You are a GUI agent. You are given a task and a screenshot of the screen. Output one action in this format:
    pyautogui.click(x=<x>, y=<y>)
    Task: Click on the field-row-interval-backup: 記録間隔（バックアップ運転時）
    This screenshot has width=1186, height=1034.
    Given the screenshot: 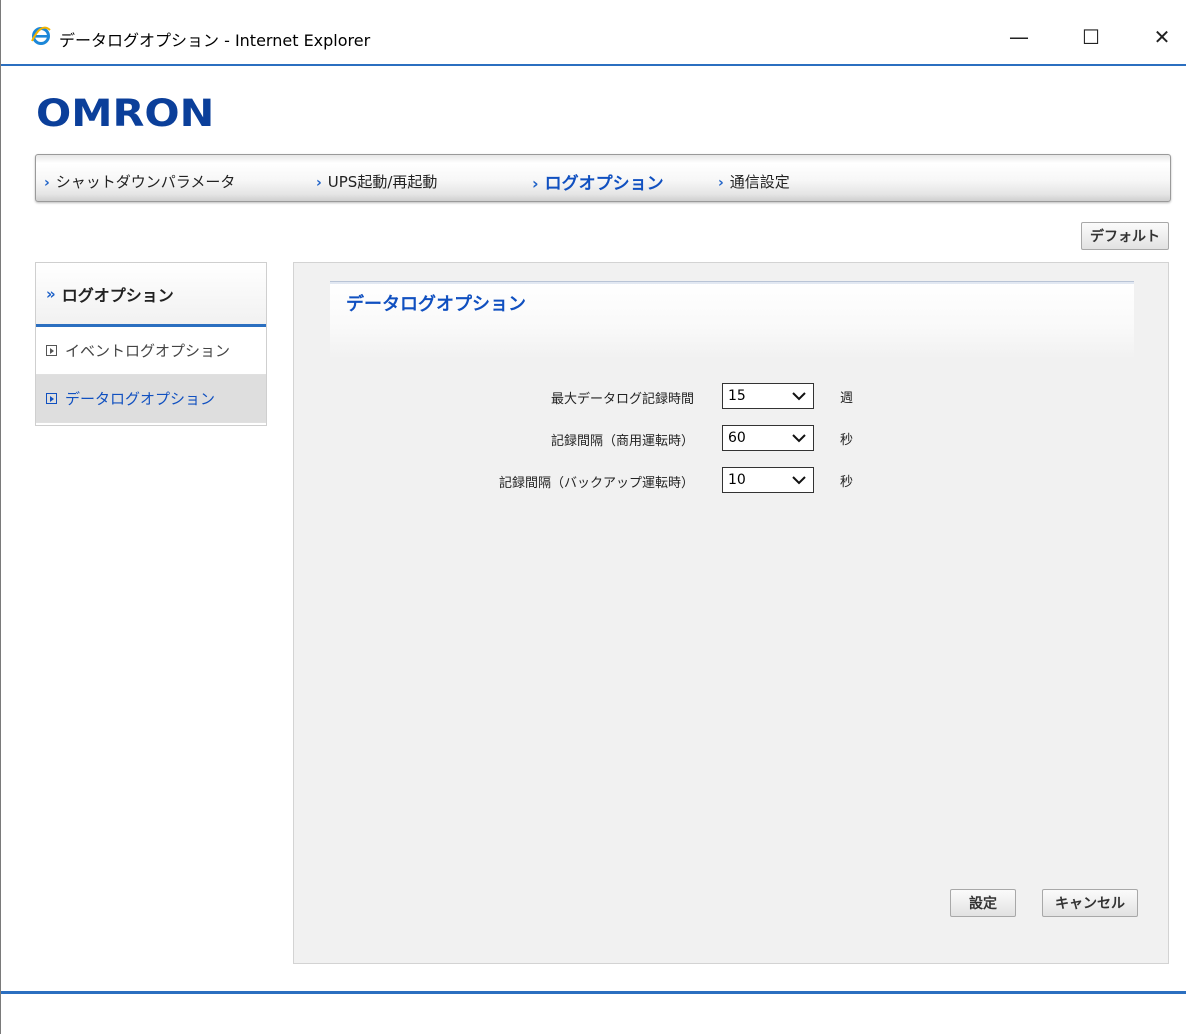 What is the action you would take?
    pyautogui.click(x=494, y=480)
    